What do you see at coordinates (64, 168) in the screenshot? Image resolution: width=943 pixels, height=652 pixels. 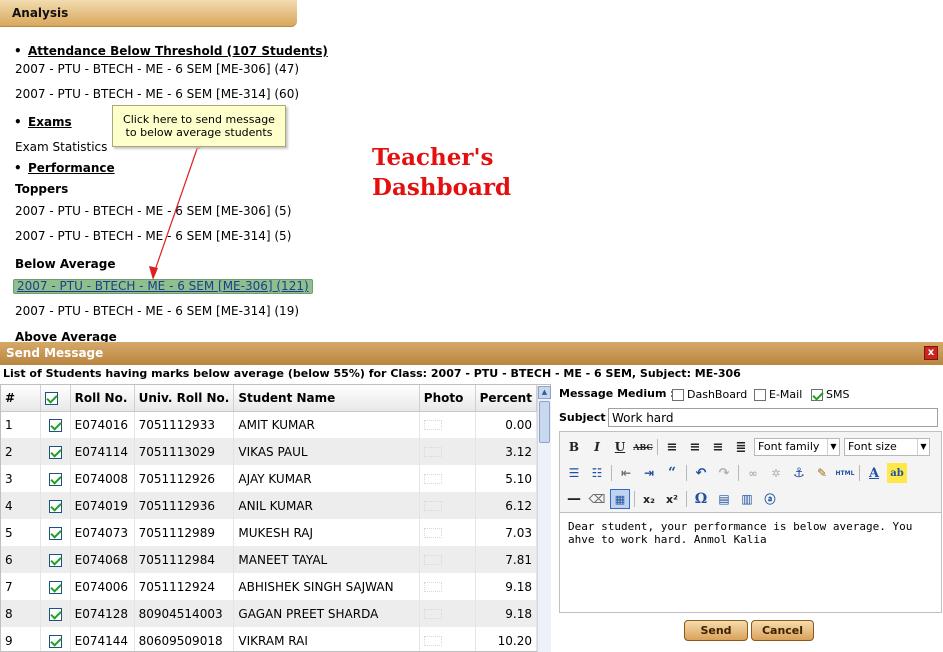 I see `performance-heading-link: Performance` at bounding box center [64, 168].